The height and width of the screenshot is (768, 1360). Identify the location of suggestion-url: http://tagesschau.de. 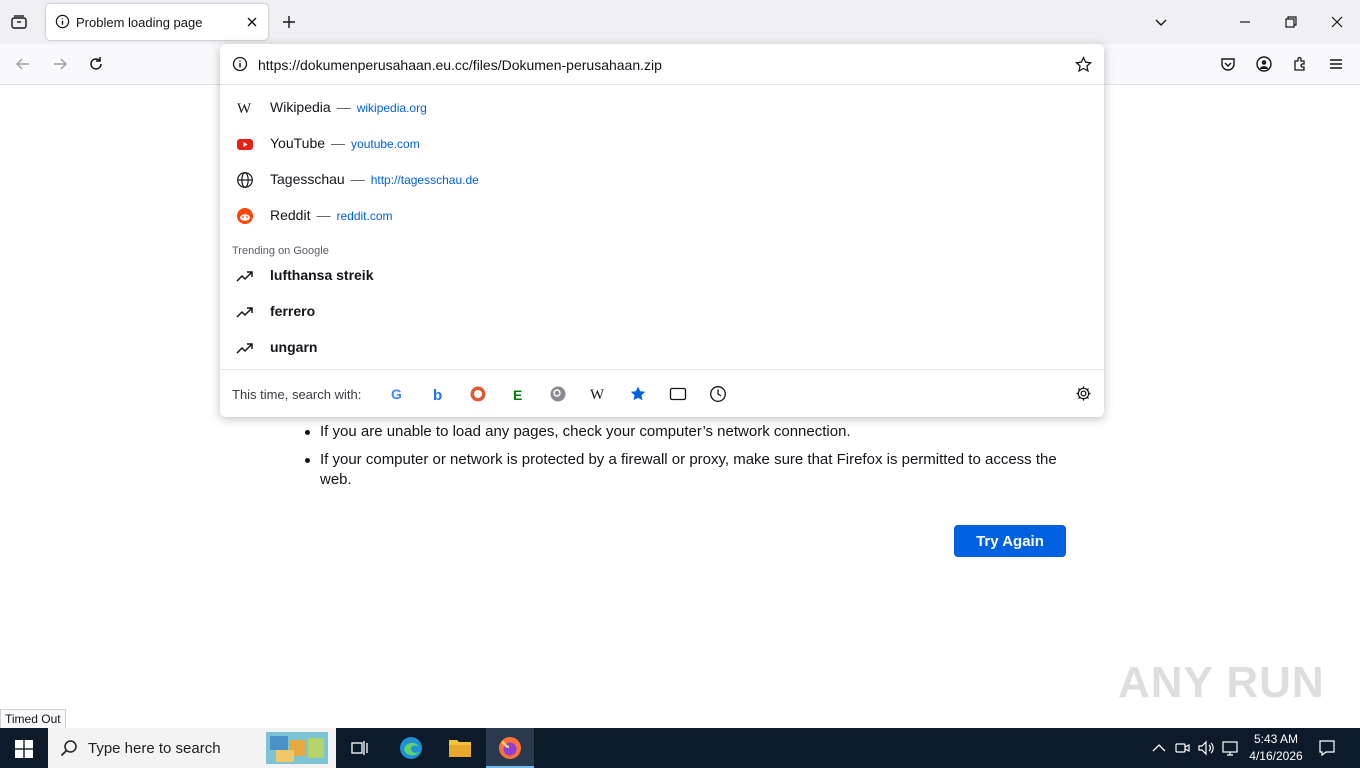
(424, 180).